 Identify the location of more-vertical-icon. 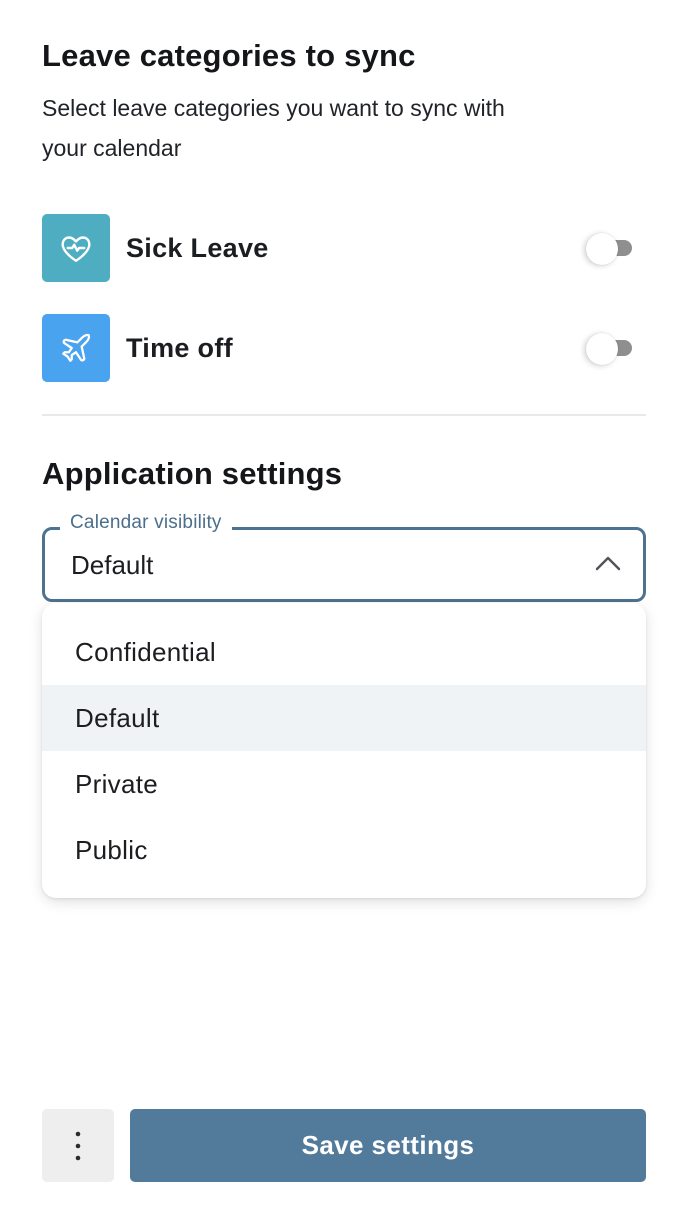
(78, 1145).